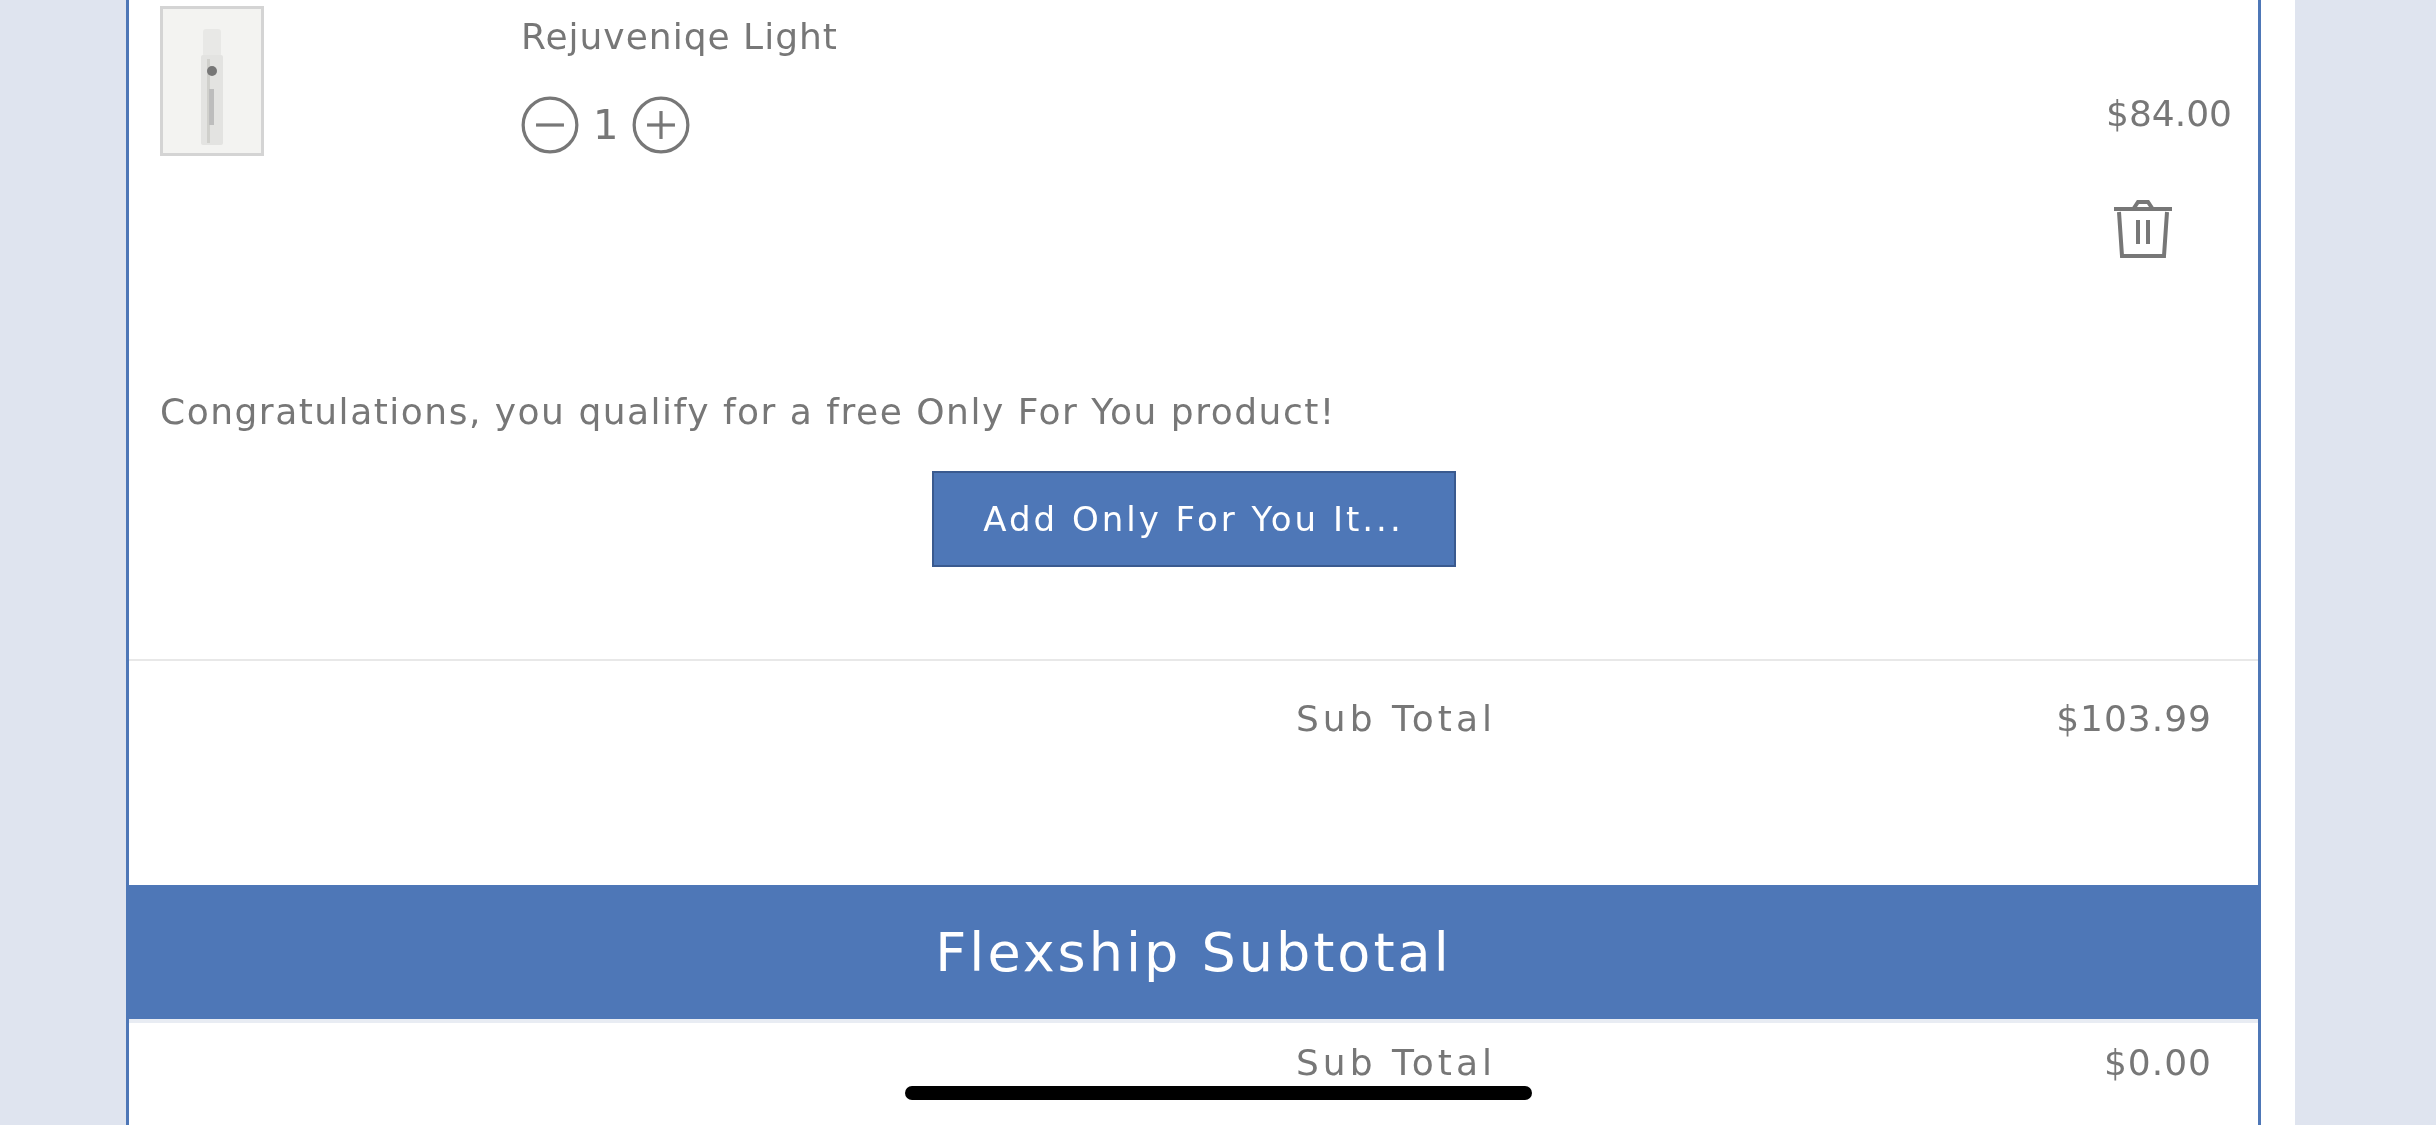 The width and height of the screenshot is (2436, 1125). Describe the element at coordinates (2169, 114) in the screenshot. I see `item-price: $84.00` at that location.